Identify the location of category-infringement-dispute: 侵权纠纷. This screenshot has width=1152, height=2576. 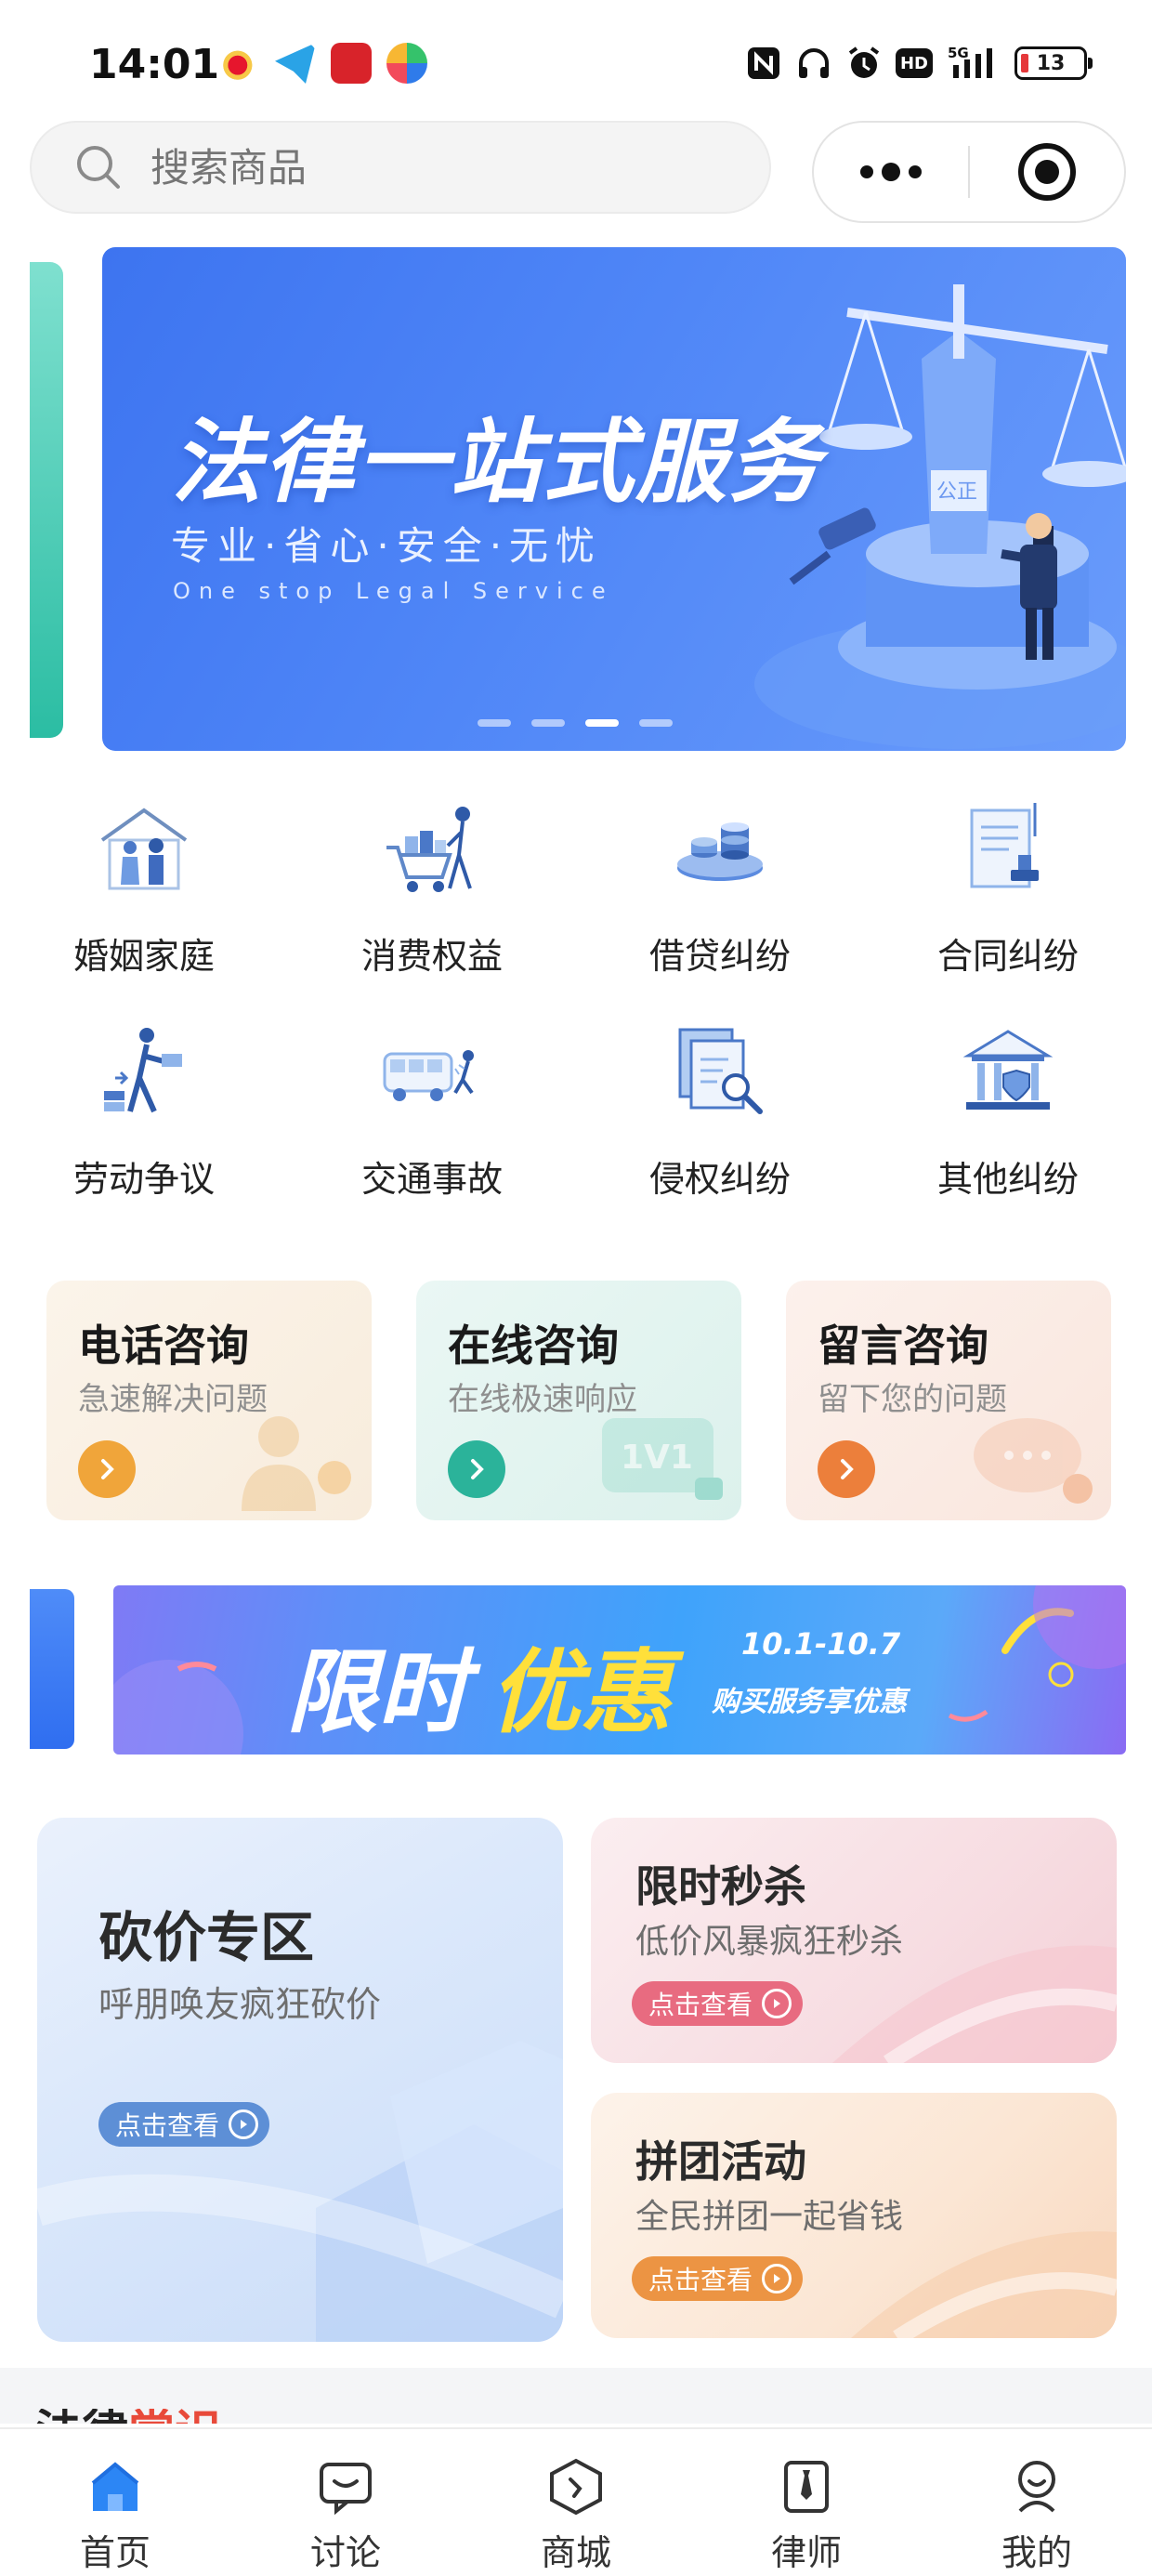
(720, 1115).